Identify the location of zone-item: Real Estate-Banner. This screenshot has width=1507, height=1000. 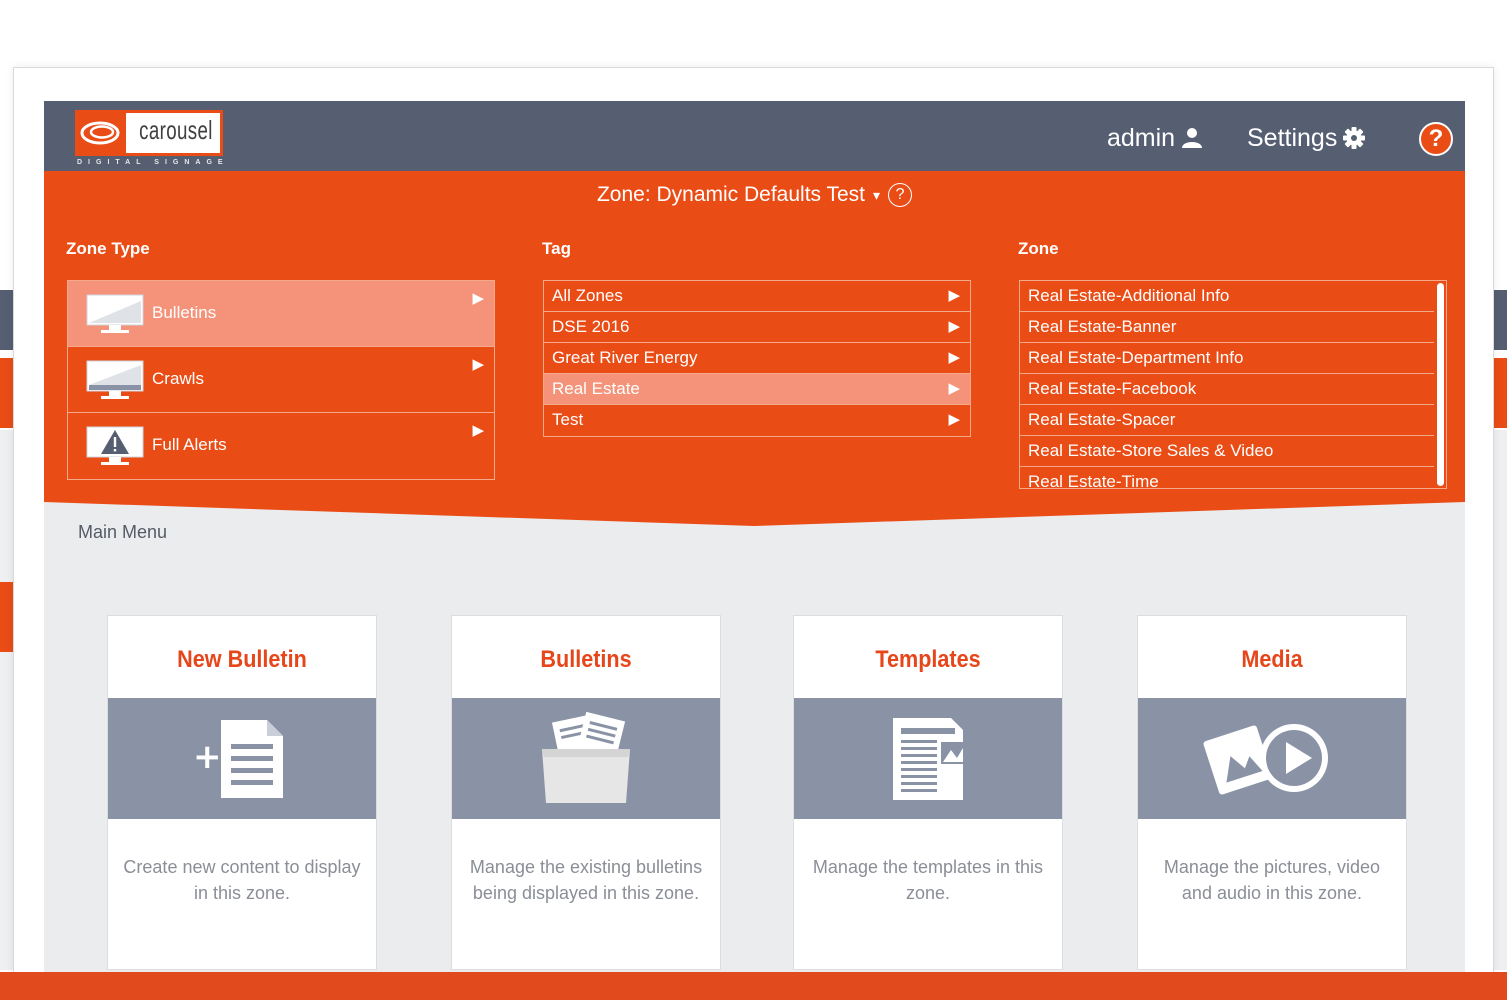
(1227, 327).